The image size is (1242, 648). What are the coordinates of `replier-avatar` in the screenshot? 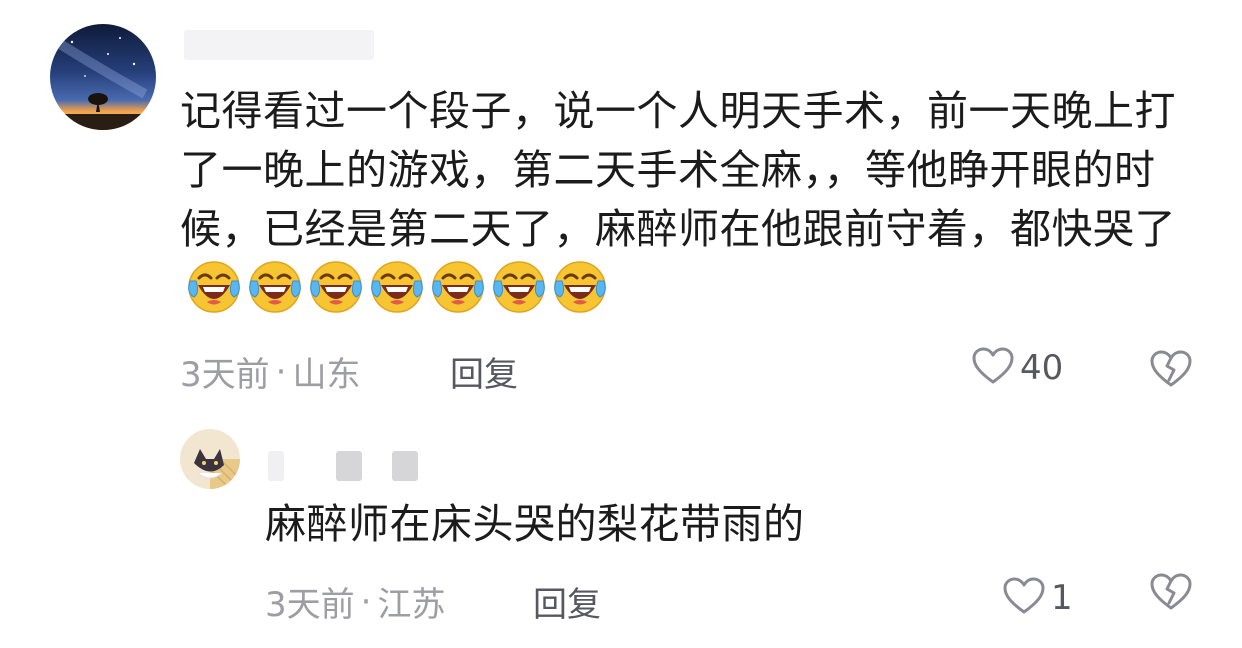 It's located at (210, 459).